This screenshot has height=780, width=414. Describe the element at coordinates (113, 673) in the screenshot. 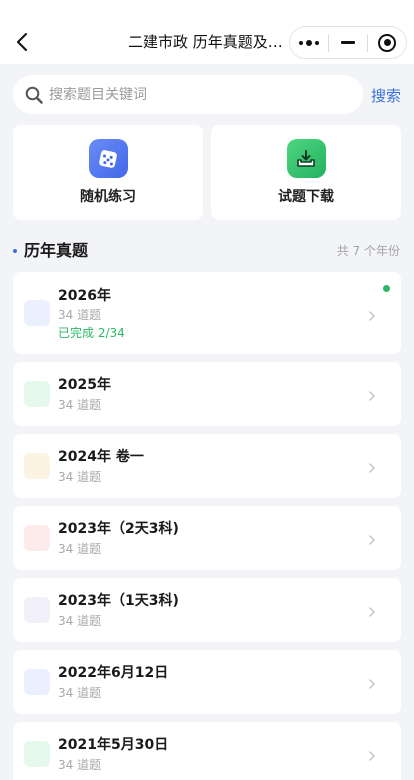

I see `year-title: 2022年6月12日` at that location.